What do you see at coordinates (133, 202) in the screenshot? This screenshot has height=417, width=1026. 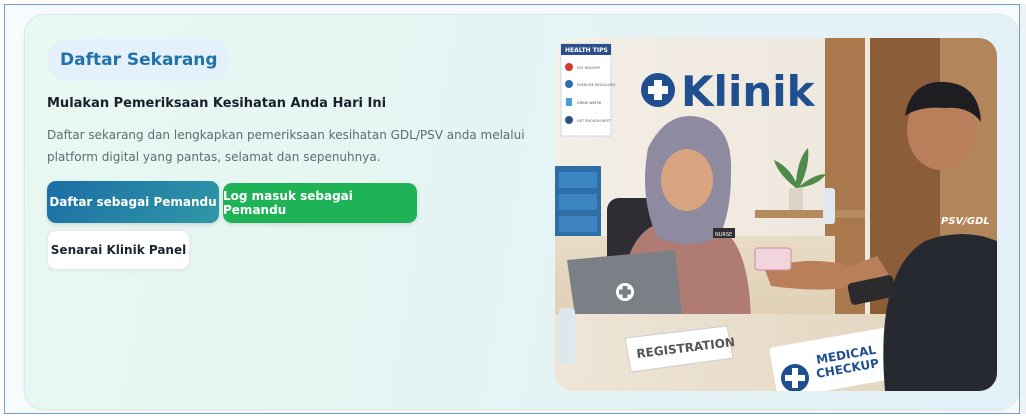 I see `register-driver-button: Daftar sebagai Pemandu` at bounding box center [133, 202].